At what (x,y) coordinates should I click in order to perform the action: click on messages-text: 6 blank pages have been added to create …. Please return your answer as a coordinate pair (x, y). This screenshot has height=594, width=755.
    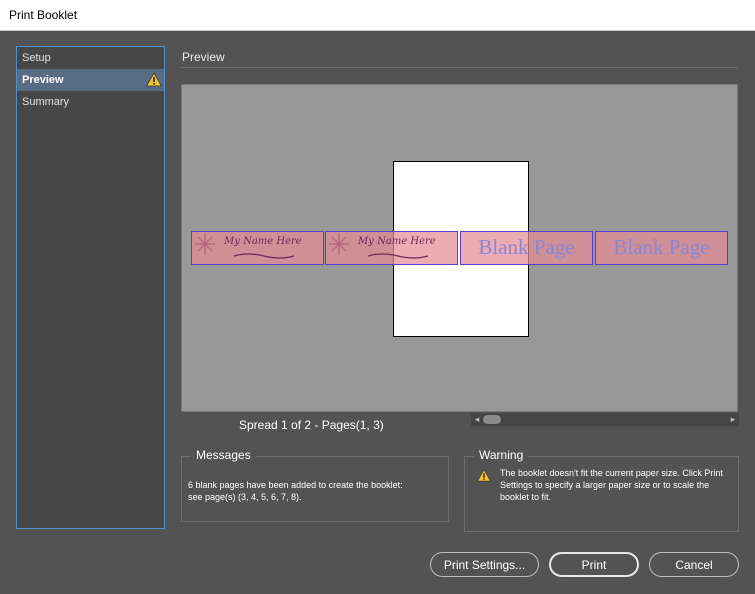
    Looking at the image, I should click on (295, 491).